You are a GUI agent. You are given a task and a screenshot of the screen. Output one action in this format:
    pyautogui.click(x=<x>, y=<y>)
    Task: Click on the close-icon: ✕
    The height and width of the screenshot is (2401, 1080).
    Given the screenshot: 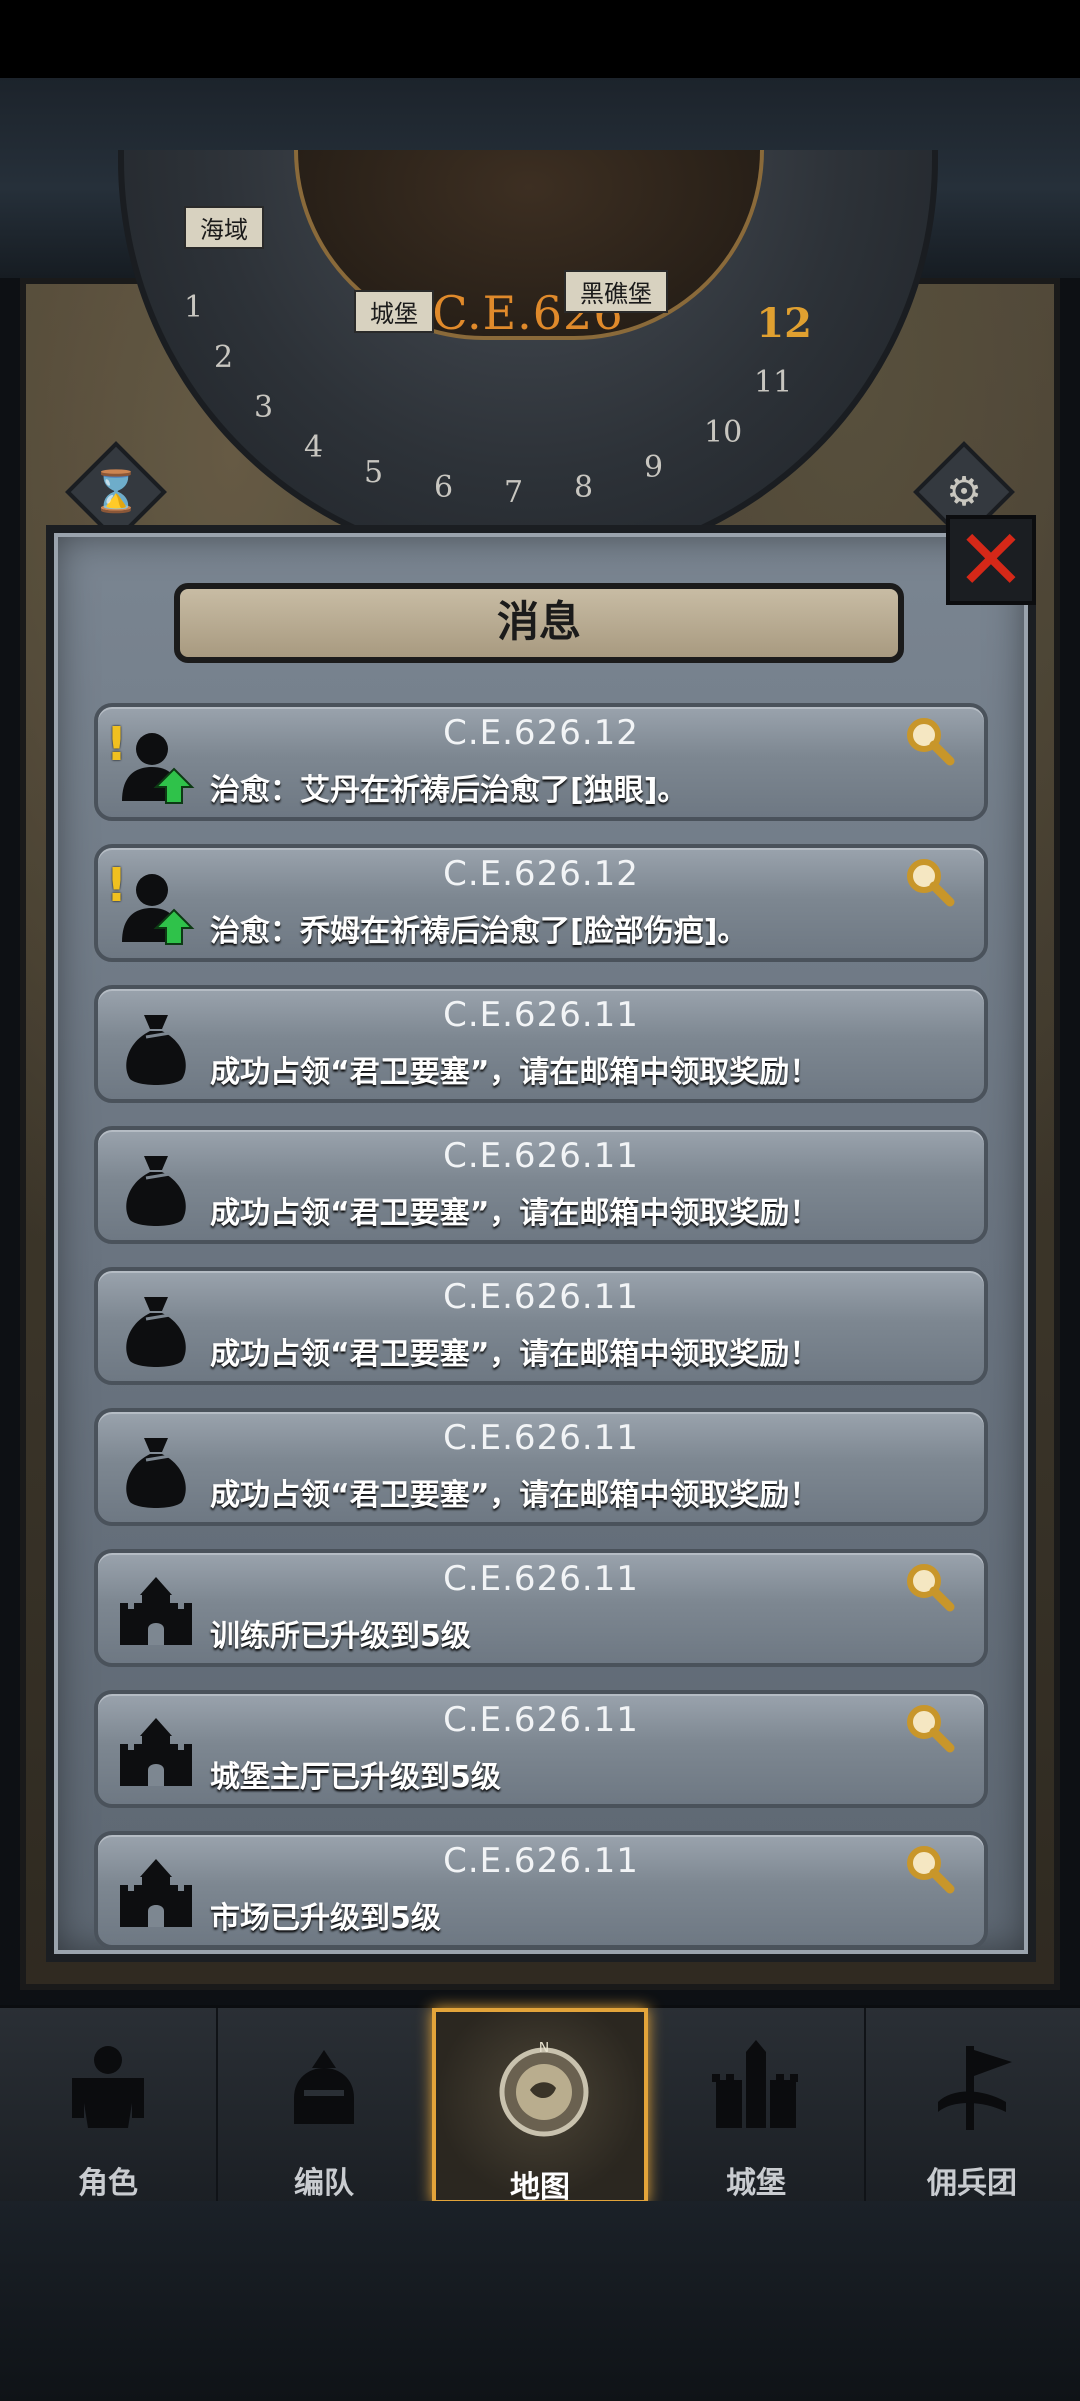 What is the action you would take?
    pyautogui.click(x=991, y=560)
    